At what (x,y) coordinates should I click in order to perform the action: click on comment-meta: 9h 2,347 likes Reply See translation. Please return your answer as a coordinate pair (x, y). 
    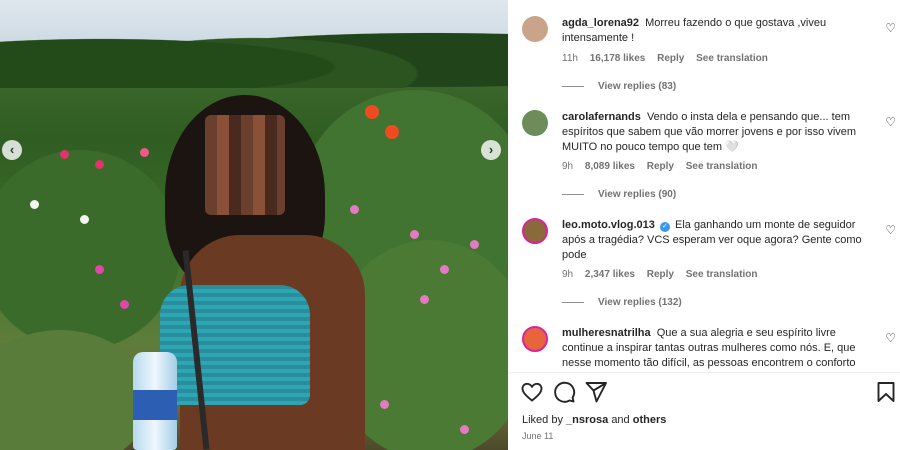
    Looking at the image, I should click on (664, 274).